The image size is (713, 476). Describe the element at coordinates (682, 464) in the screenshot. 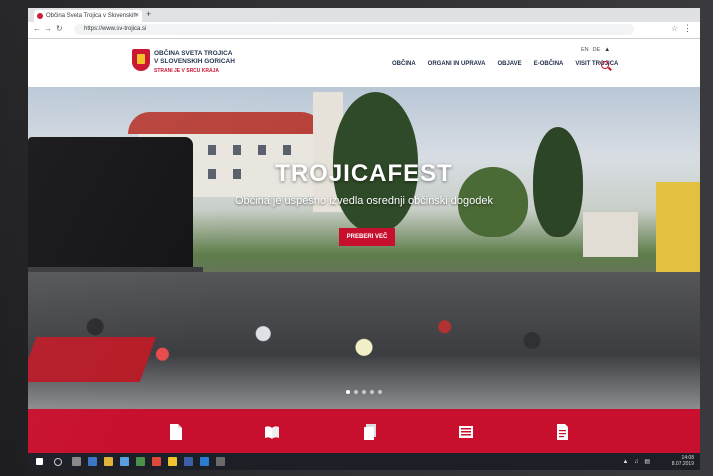

I see `clock-date: 8.07.2019` at that location.